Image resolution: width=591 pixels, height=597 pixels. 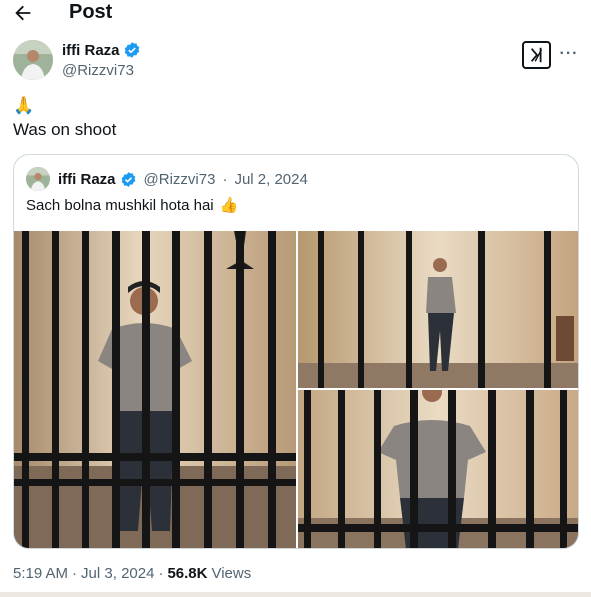 I want to click on back-button, so click(x=23, y=13).